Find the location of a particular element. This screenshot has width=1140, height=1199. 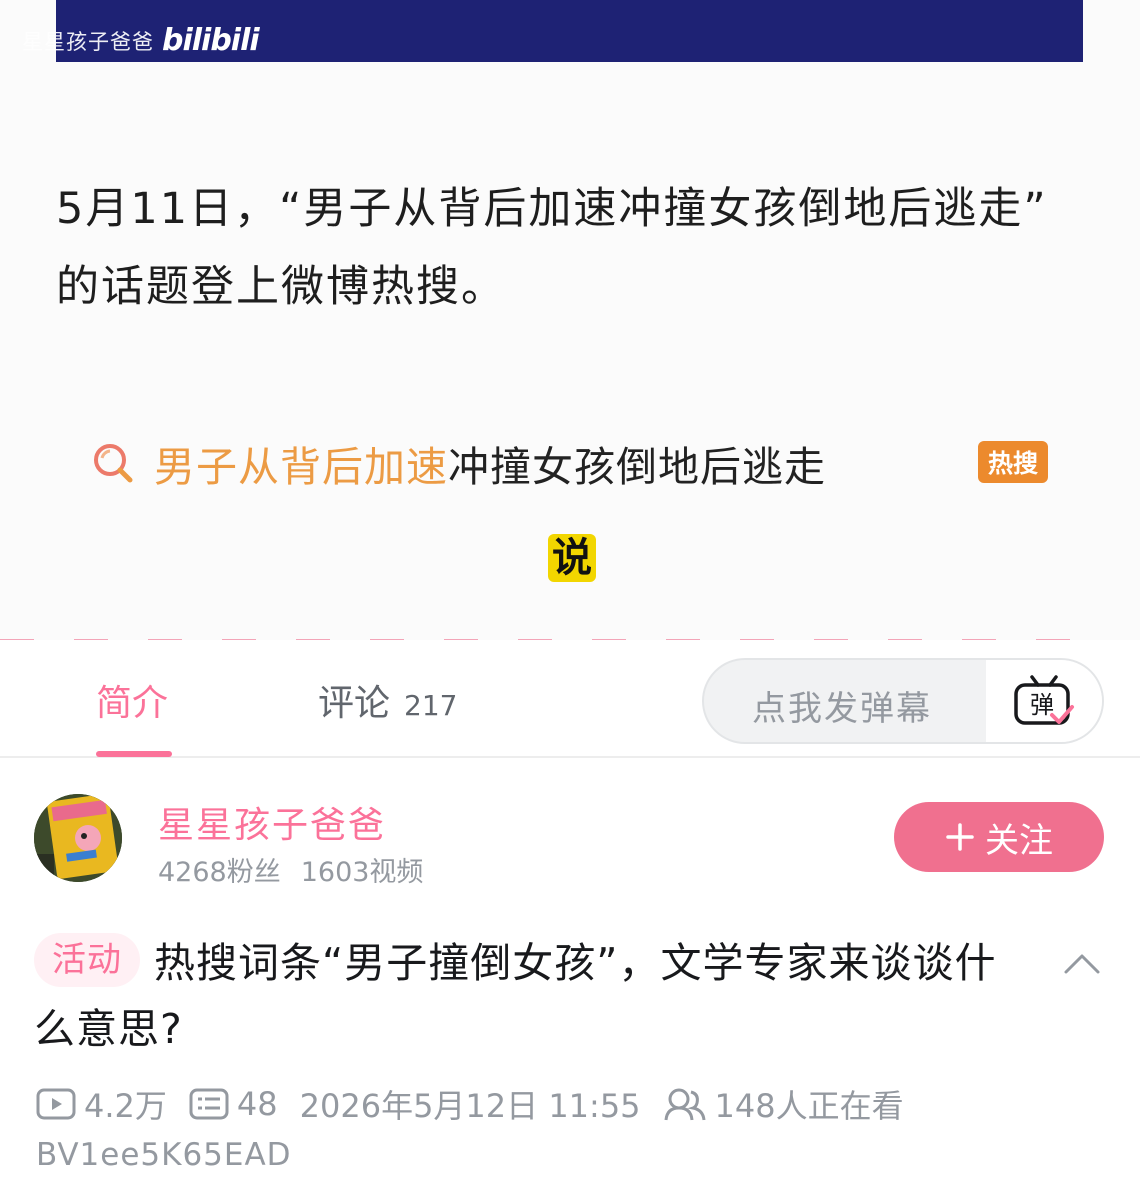

video-cut-edge is located at coordinates (570, 636).